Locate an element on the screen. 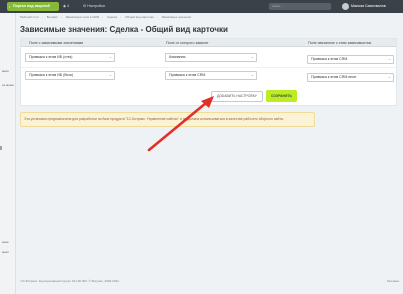 This screenshot has width=403, height=294. sidebar-item: ение is located at coordinates (5, 242).